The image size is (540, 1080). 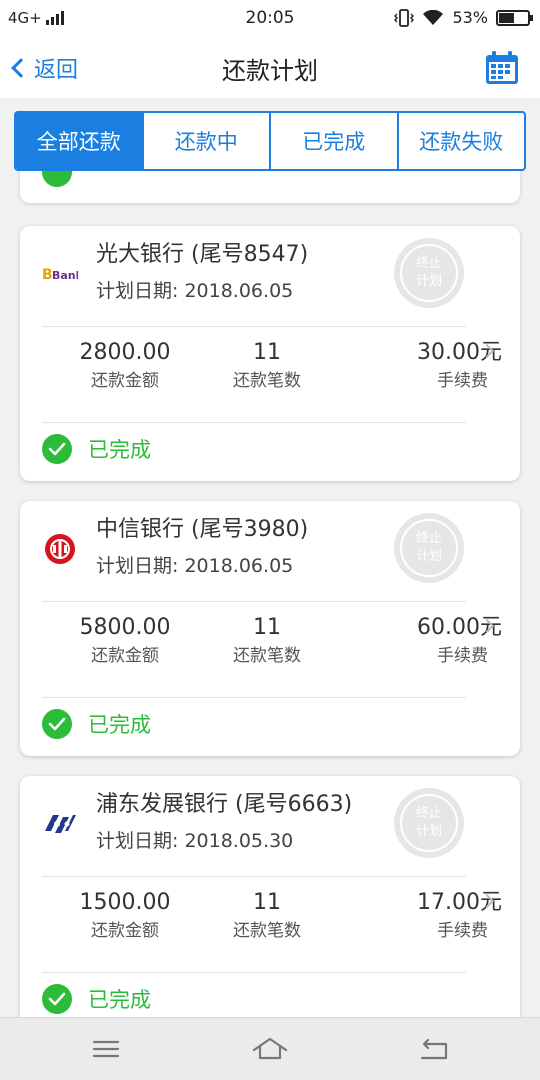 I want to click on battery-icon, so click(x=514, y=17).